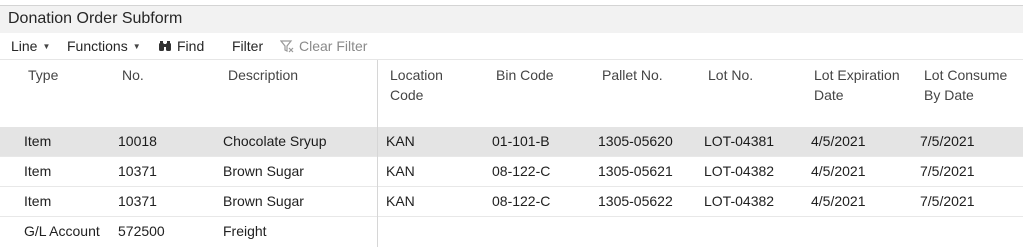  I want to click on subform-title-bar: Donation Order Subform, so click(511, 19).